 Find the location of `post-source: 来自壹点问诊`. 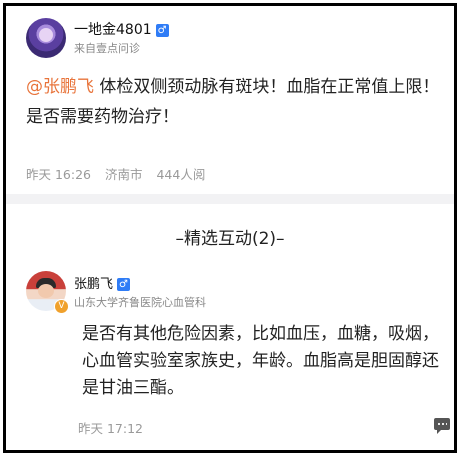

post-source: 来自壹点问诊 is located at coordinates (107, 48).